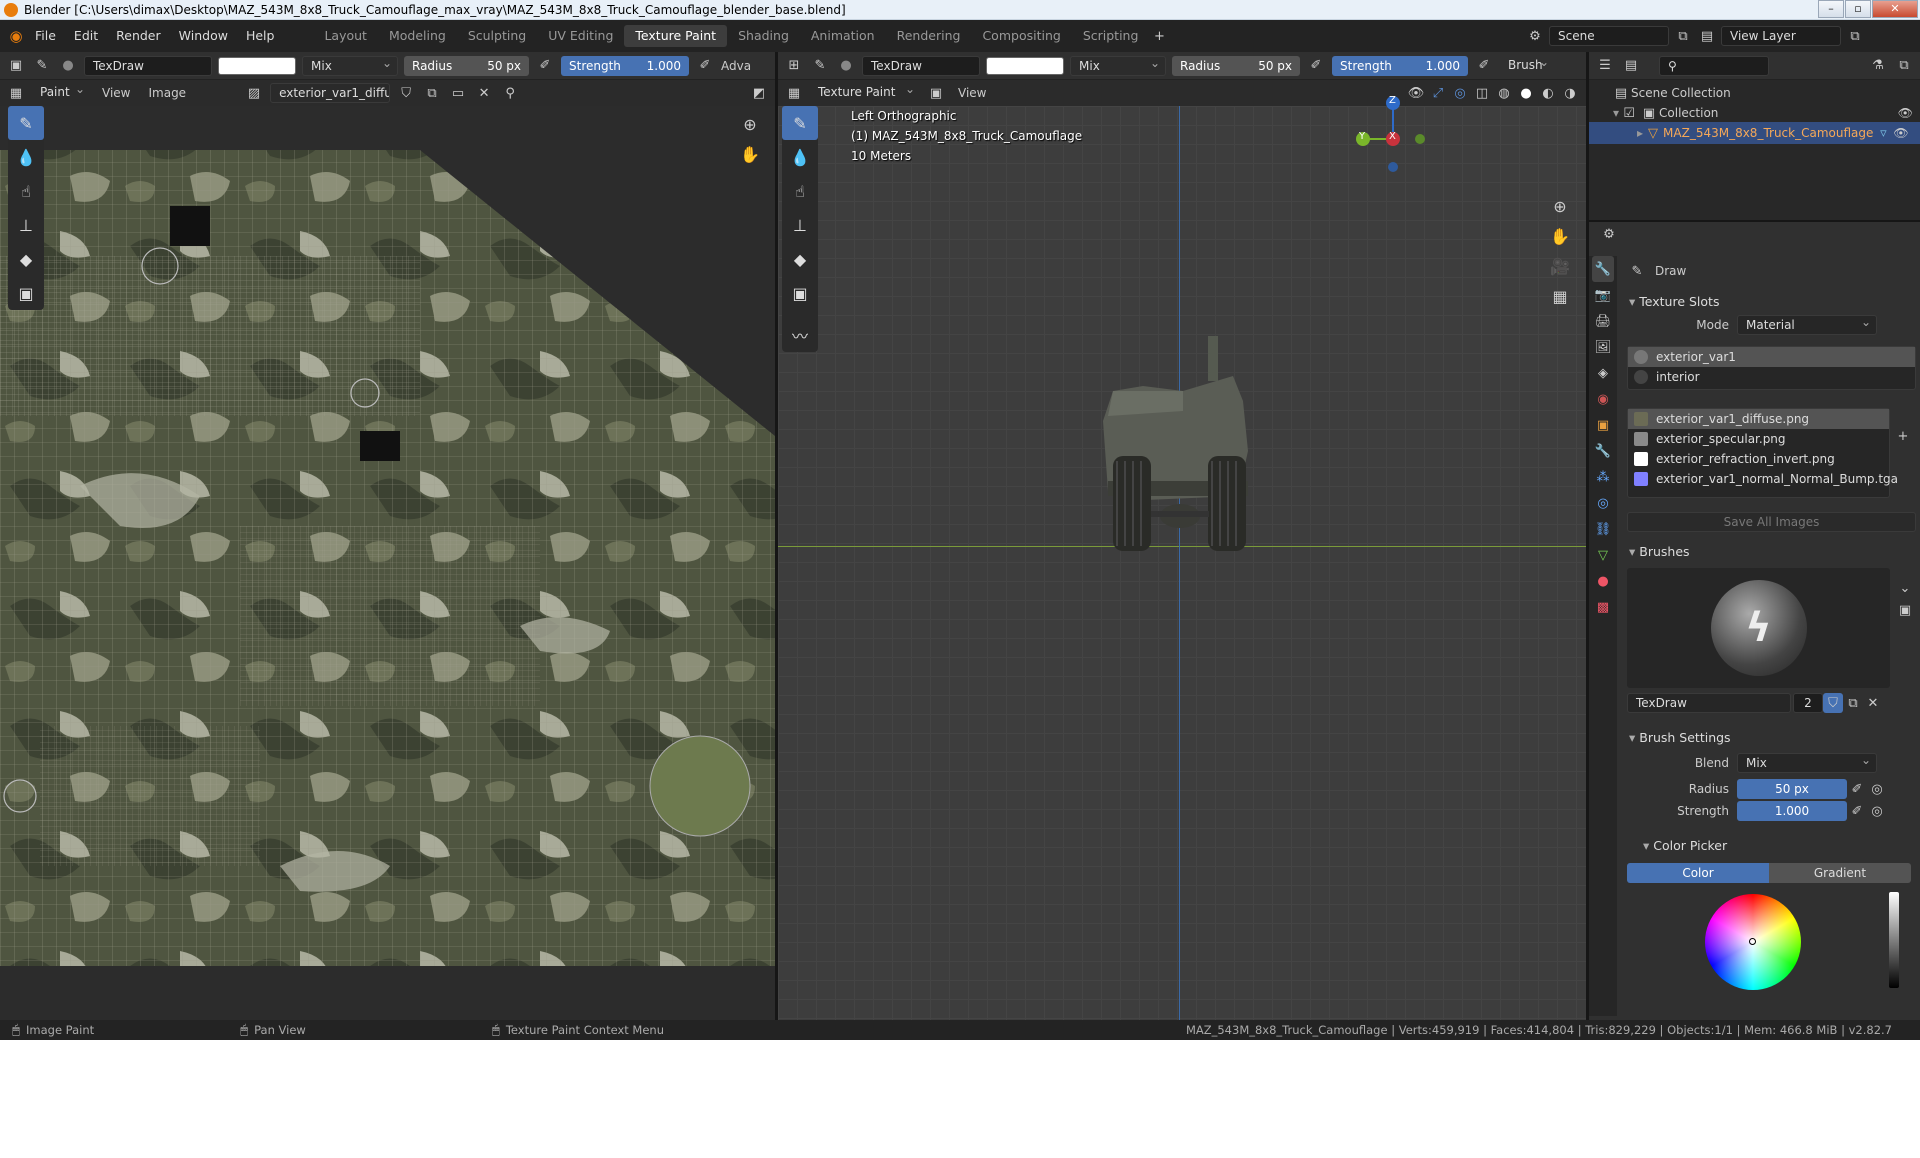 Image resolution: width=1920 pixels, height=1158 pixels. What do you see at coordinates (1763, 479) in the screenshot?
I see `image-slot-item: exterior_var1_normal_Normal_Bump.tga` at bounding box center [1763, 479].